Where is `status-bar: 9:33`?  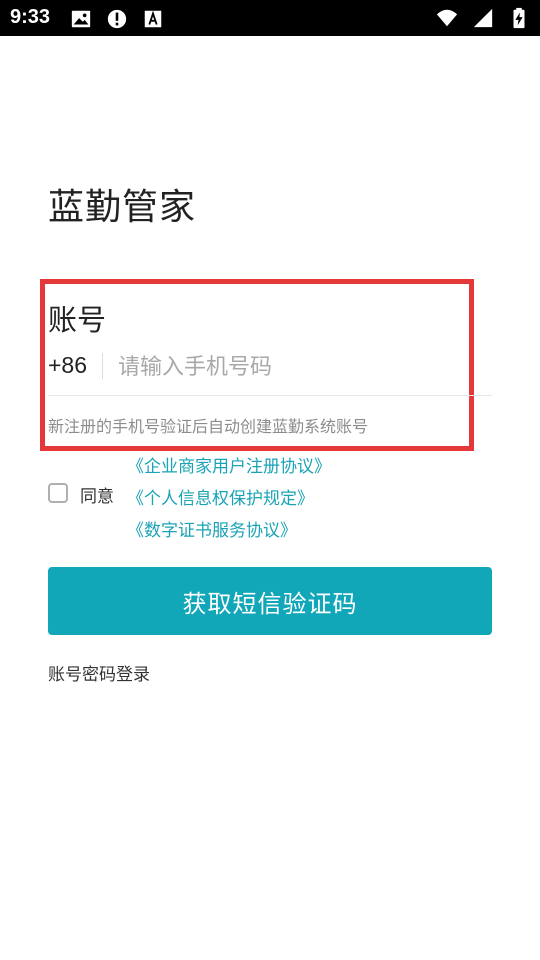
status-bar: 9:33 is located at coordinates (270, 18).